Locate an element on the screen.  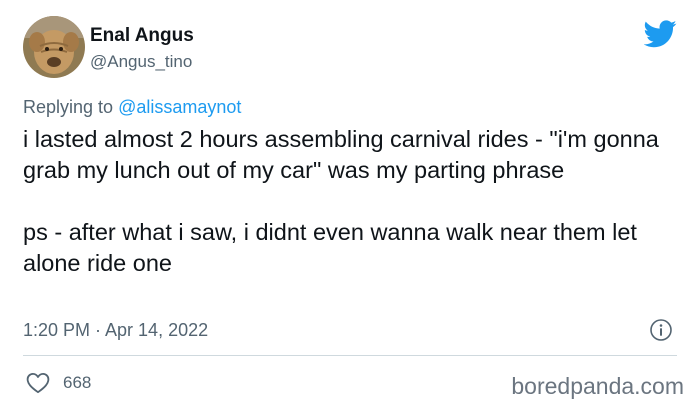
twitter-bird-icon is located at coordinates (660, 34).